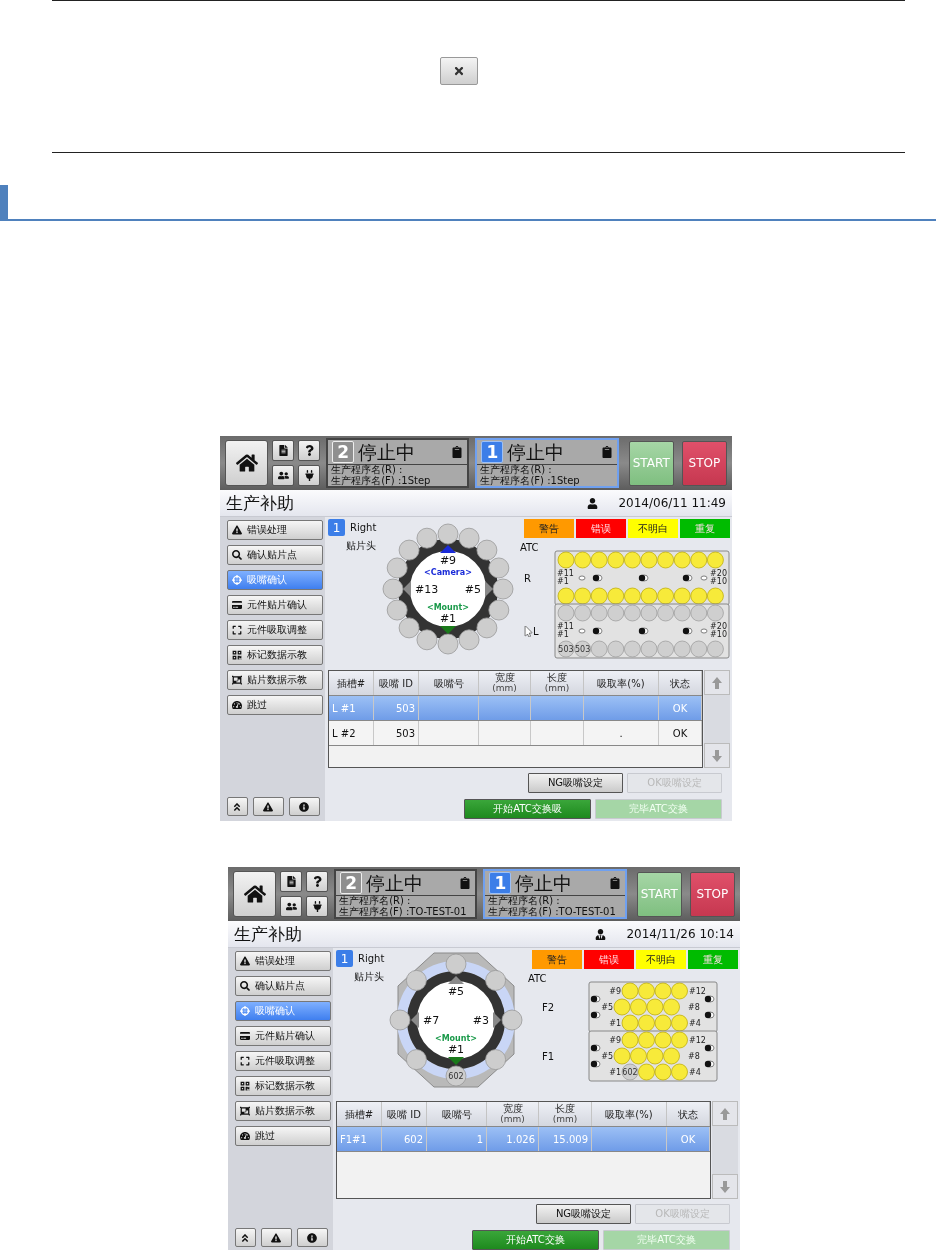  I want to click on slot-number: #20, so click(718, 573).